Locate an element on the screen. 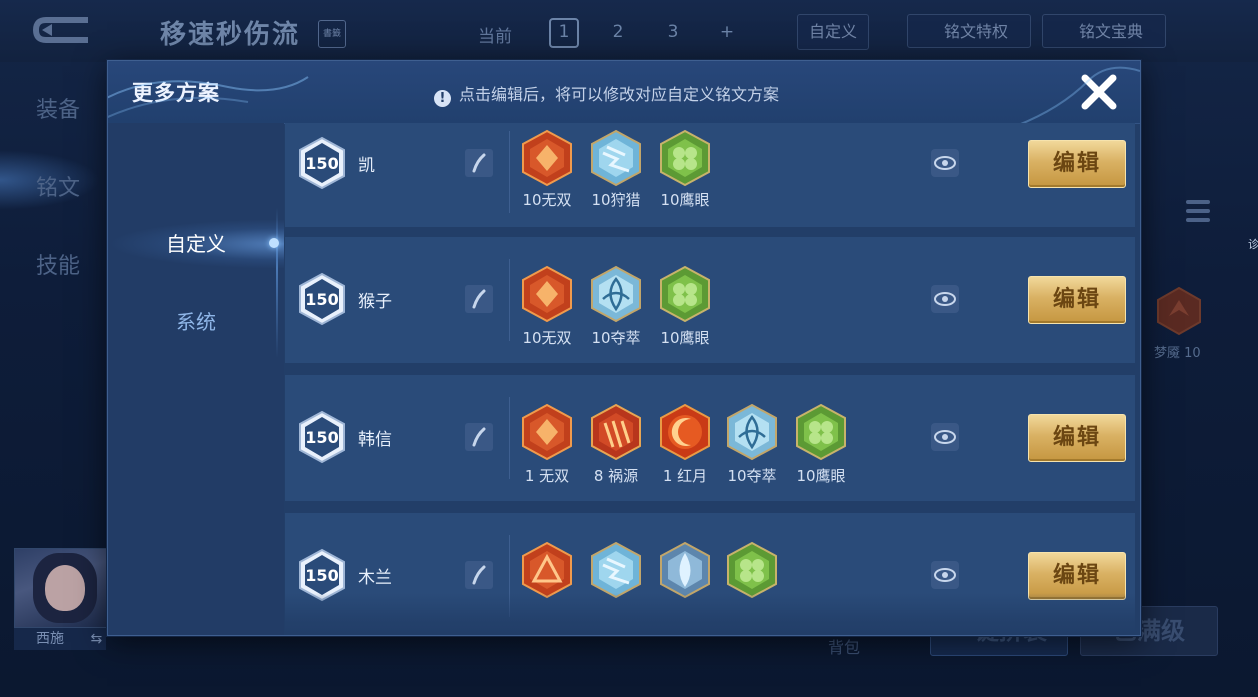  plan-name: 木兰 is located at coordinates (375, 578).